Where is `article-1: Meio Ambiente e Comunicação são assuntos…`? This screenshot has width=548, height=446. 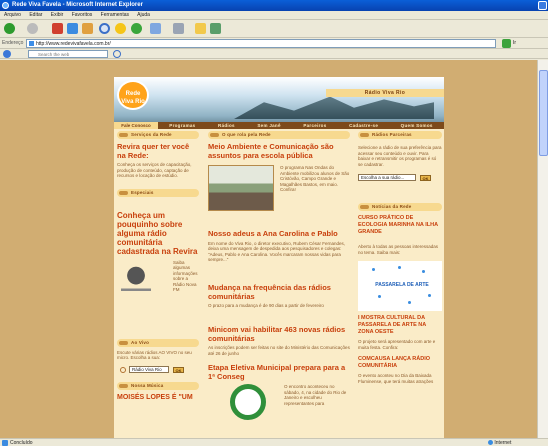
article-1: Meio Ambiente e Comunicação são assuntos… is located at coordinates (279, 184).